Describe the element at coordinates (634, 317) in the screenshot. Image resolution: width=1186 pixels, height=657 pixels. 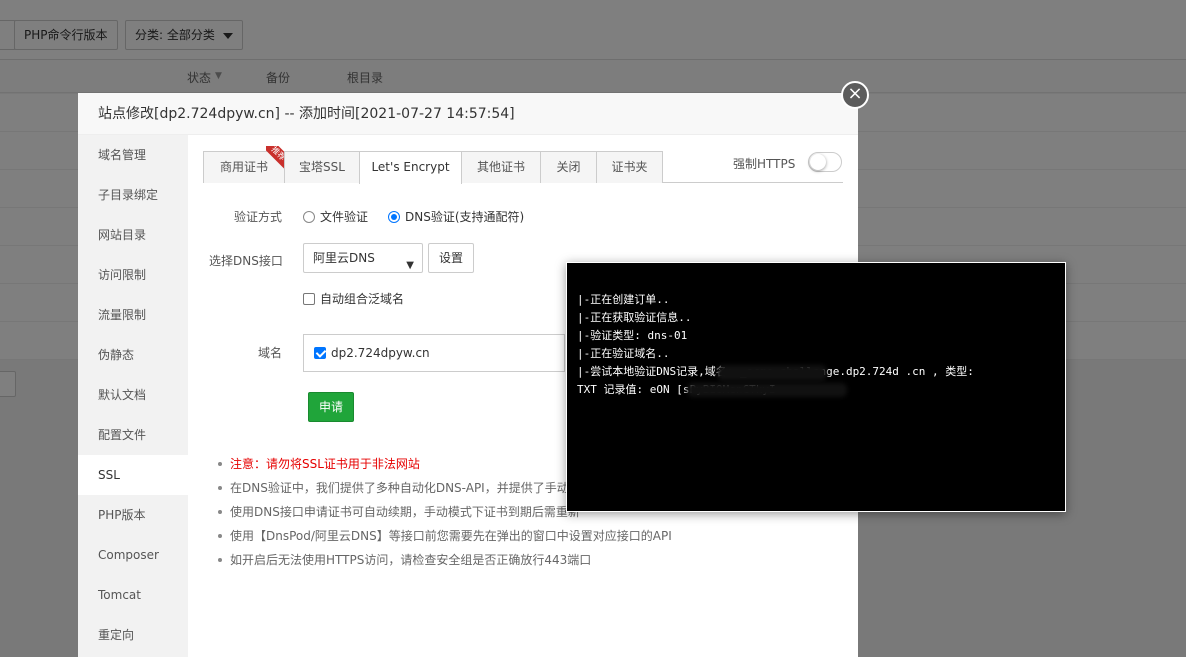
I see `terminal-line: |-正在获取验证信息..` at that location.